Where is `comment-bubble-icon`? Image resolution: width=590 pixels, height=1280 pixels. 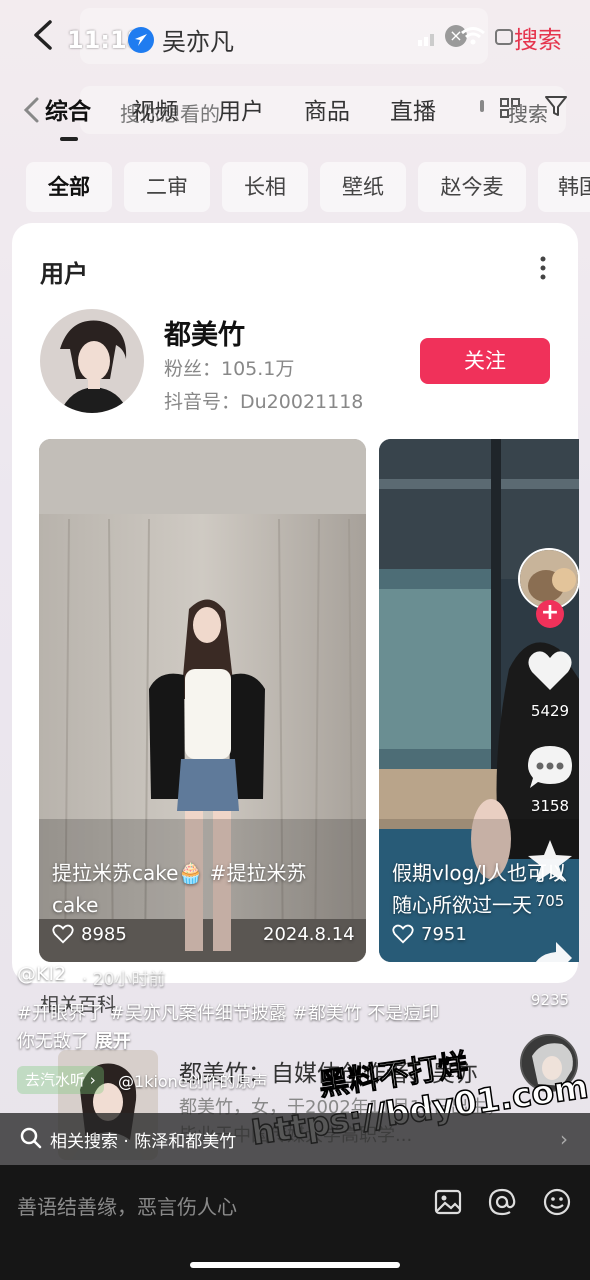 comment-bubble-icon is located at coordinates (550, 767).